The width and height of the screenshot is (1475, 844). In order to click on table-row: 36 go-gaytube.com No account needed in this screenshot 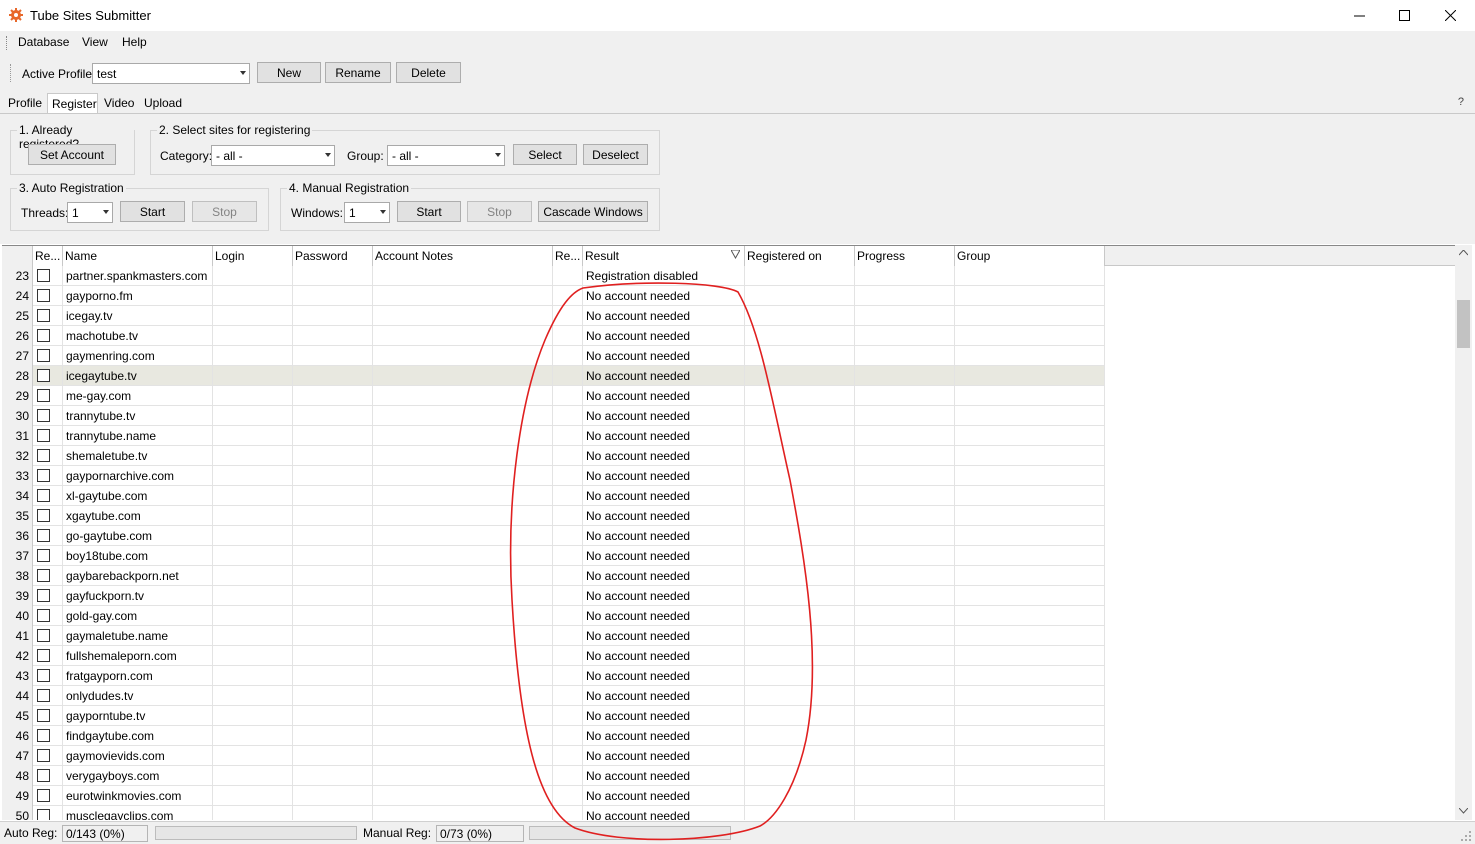, I will do `click(553, 536)`.